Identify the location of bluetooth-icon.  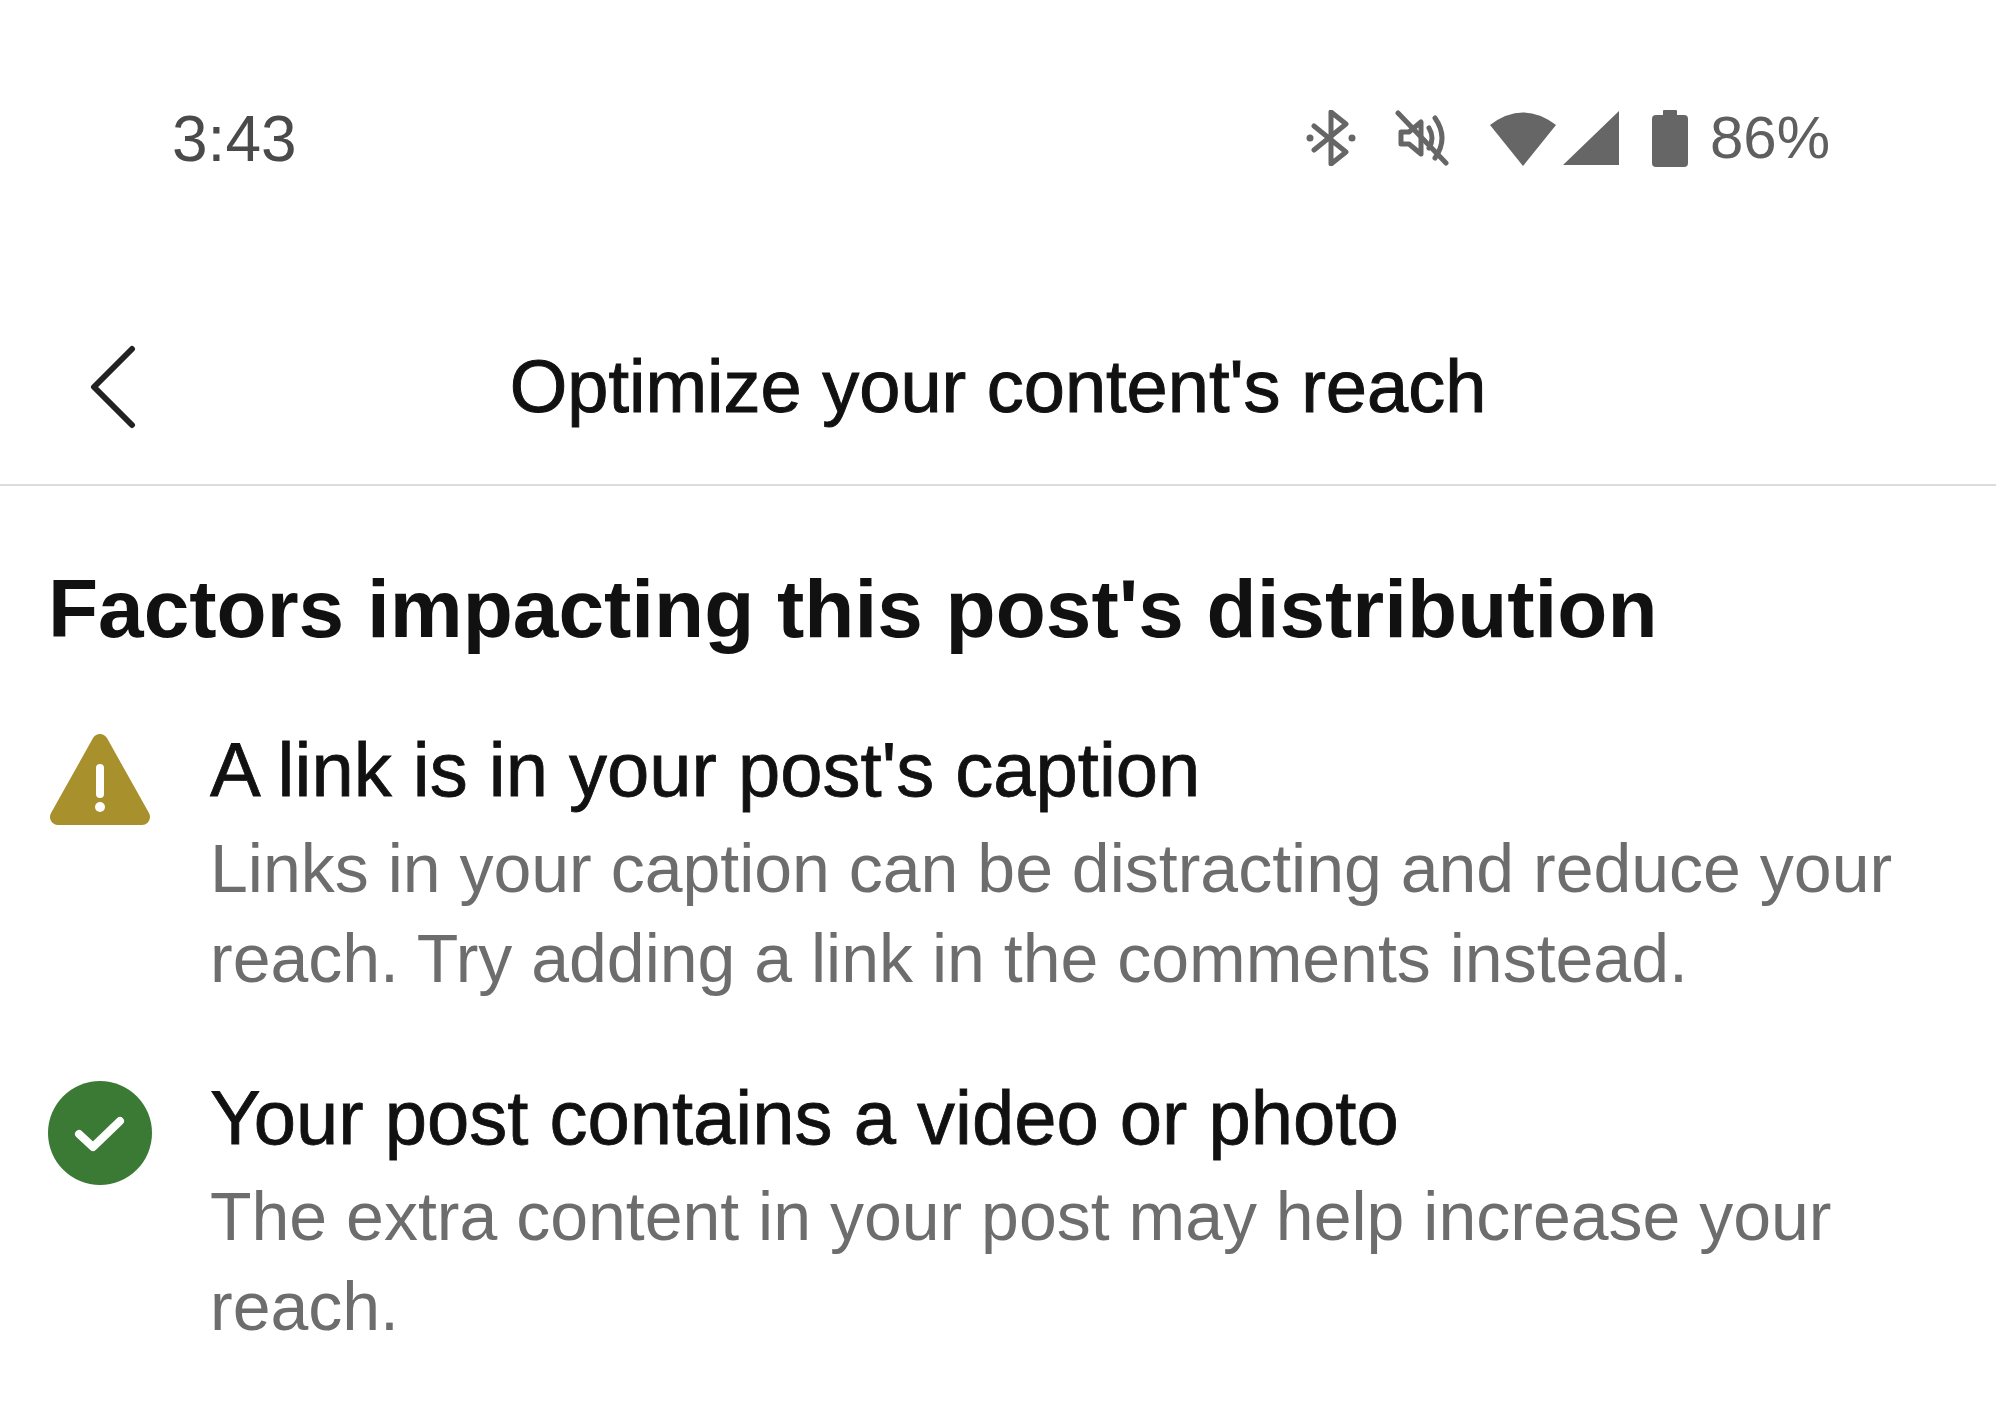
(1330, 138).